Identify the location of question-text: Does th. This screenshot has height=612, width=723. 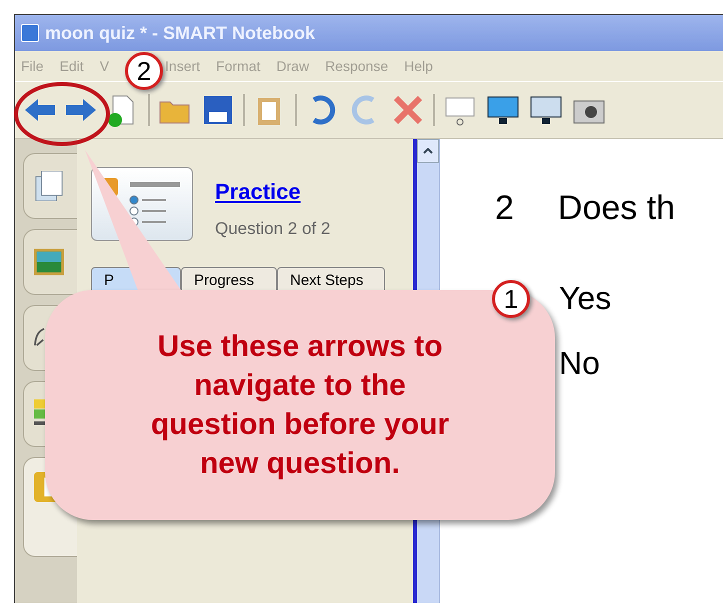
(617, 208).